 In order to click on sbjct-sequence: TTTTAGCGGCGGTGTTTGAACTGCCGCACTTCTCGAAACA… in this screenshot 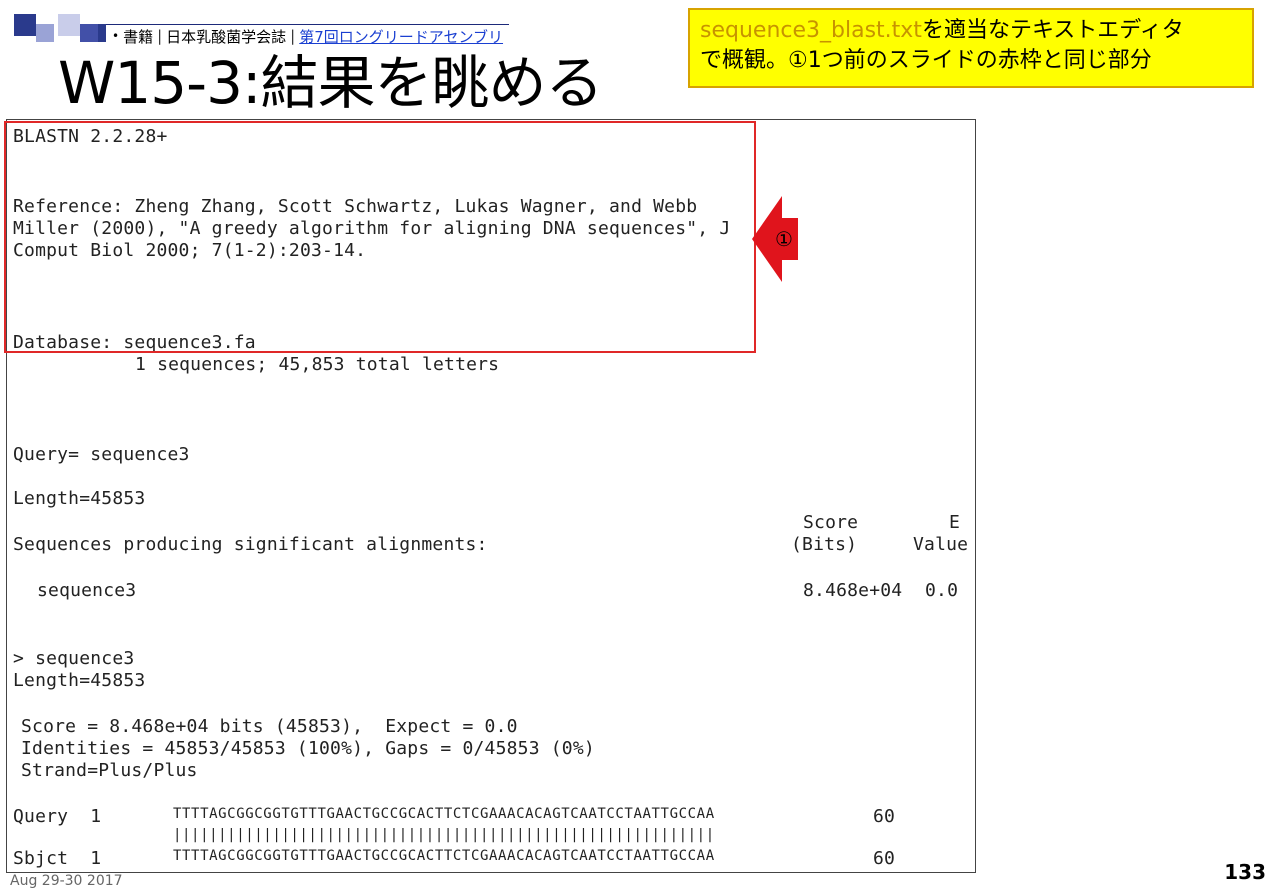, I will do `click(444, 856)`.